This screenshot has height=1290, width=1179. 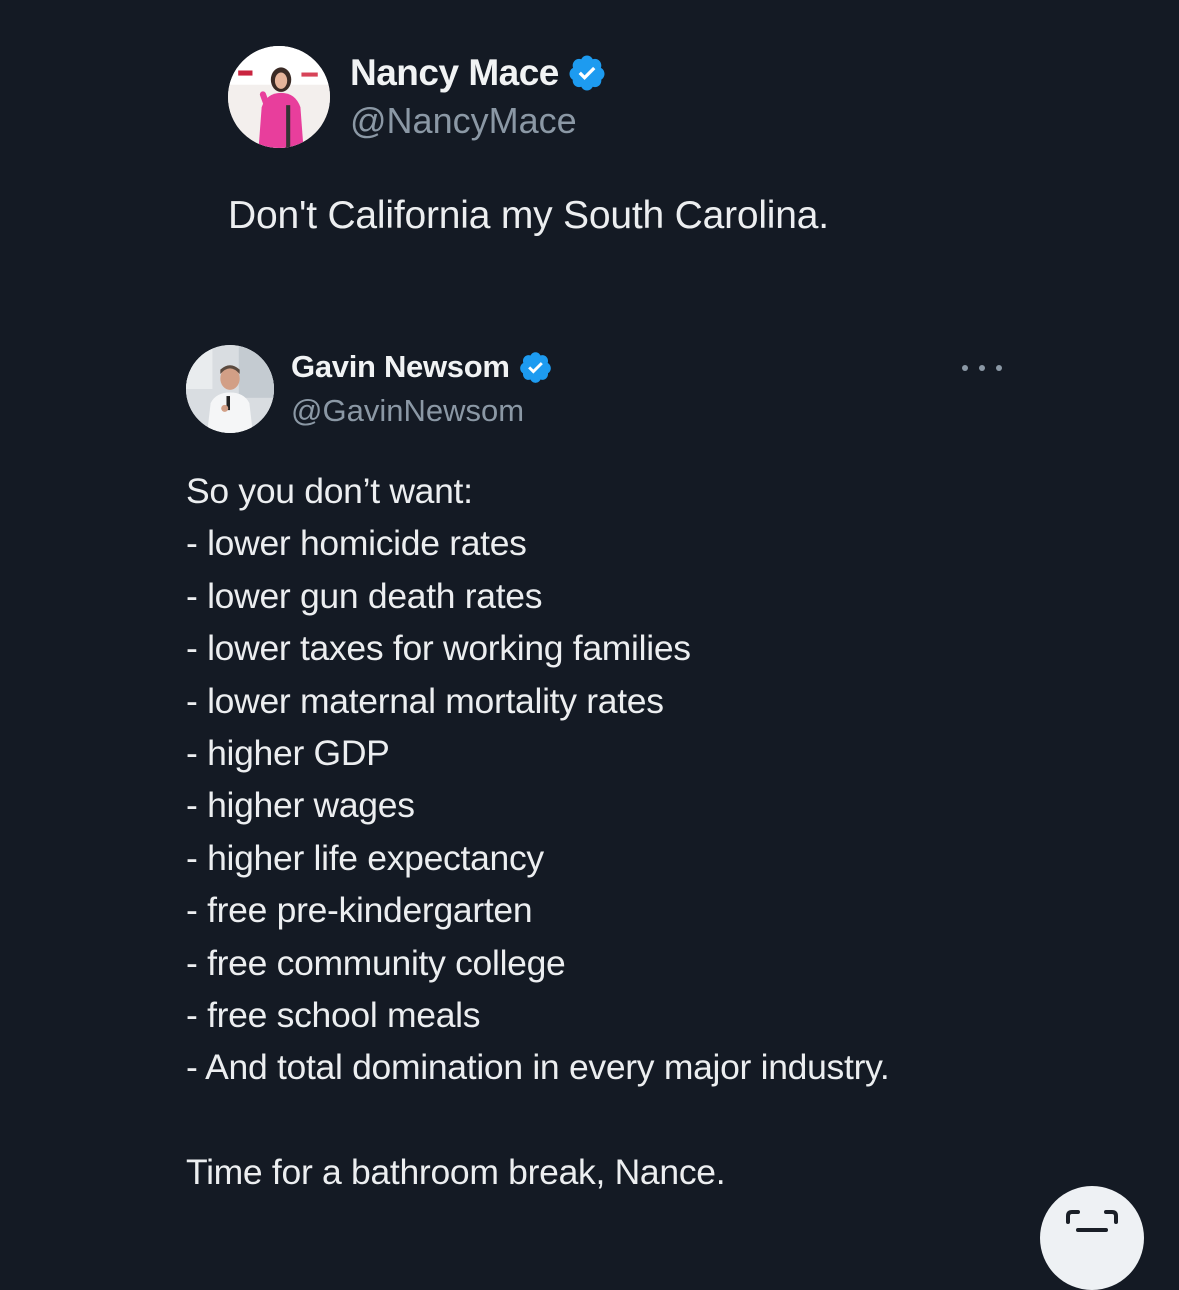 What do you see at coordinates (454, 73) in the screenshot?
I see `quoted-author-name: Nancy Mace` at bounding box center [454, 73].